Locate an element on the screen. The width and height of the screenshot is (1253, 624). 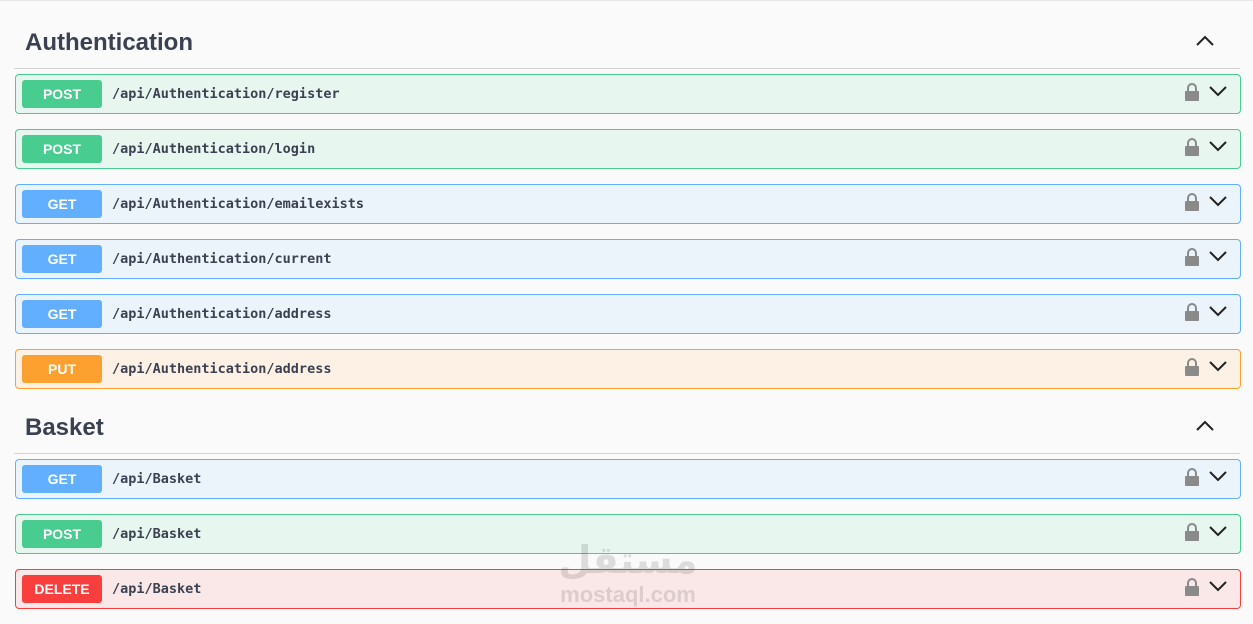
method-badge: PUT is located at coordinates (62, 369).